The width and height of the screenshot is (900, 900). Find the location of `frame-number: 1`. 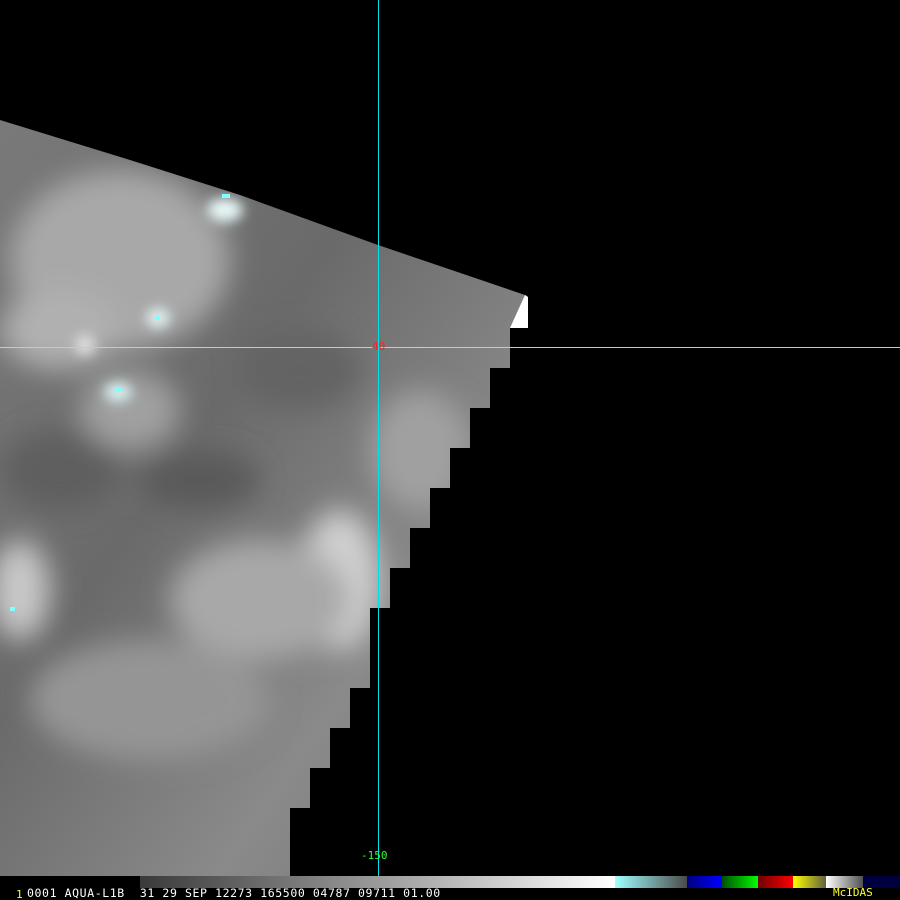

frame-number: 1 is located at coordinates (19, 894).